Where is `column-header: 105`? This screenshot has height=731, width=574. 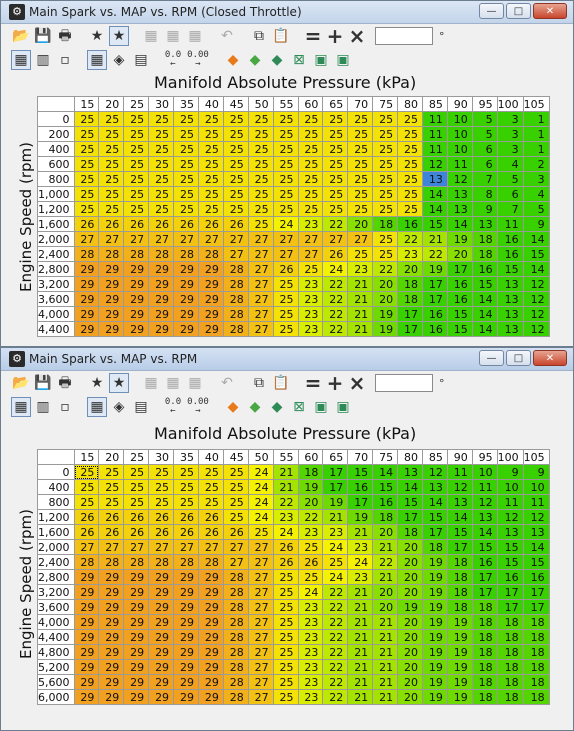
column-header: 105 is located at coordinates (536, 104).